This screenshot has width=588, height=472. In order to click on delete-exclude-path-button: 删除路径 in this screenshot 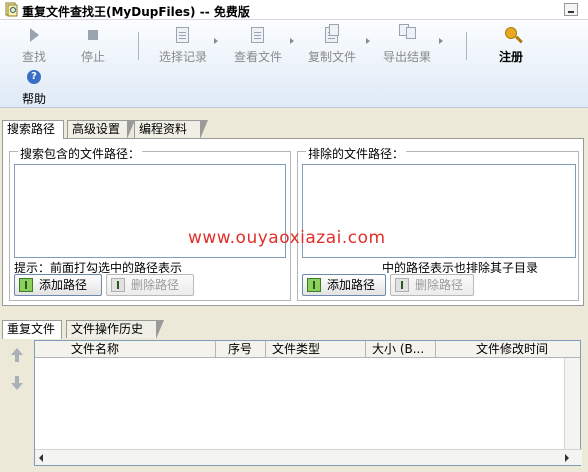, I will do `click(432, 285)`.